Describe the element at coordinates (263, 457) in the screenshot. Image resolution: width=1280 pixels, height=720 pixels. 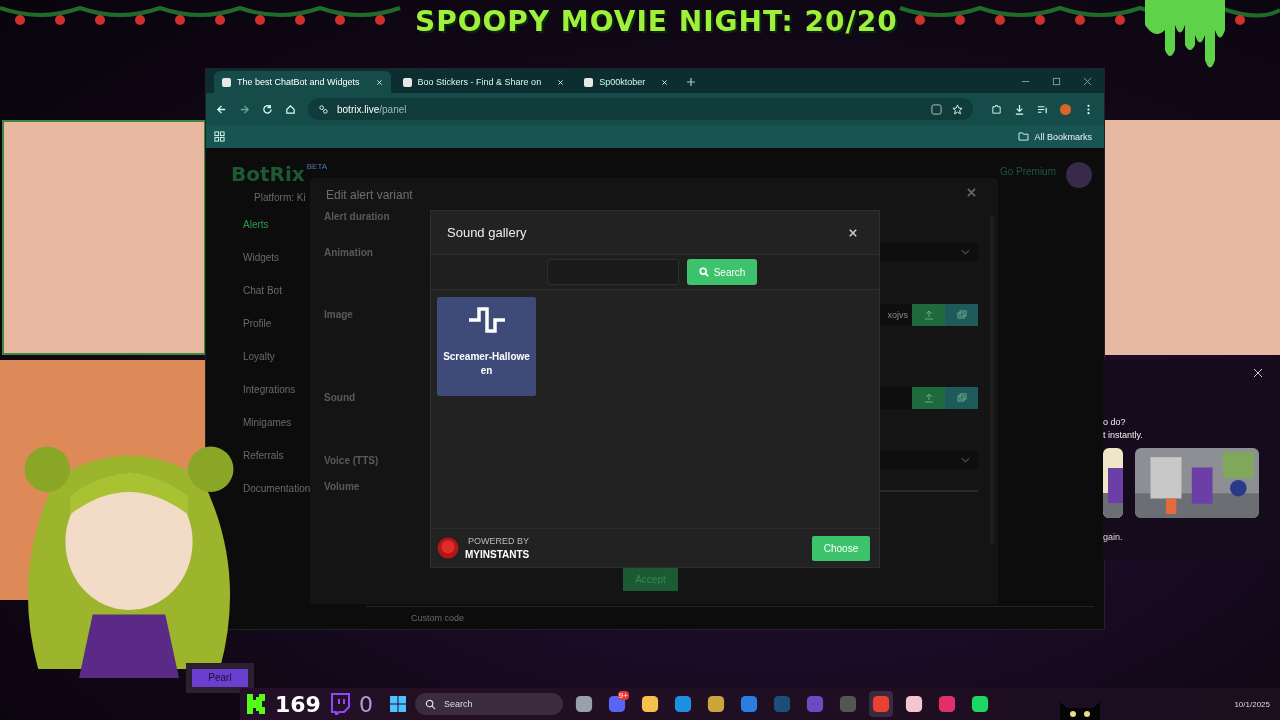
I see `sidebar-item: Referrals` at that location.